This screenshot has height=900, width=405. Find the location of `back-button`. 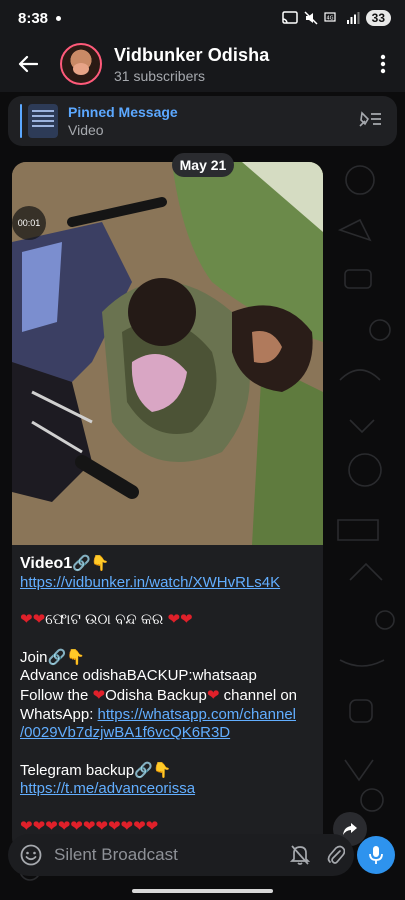

back-button is located at coordinates (28, 64).